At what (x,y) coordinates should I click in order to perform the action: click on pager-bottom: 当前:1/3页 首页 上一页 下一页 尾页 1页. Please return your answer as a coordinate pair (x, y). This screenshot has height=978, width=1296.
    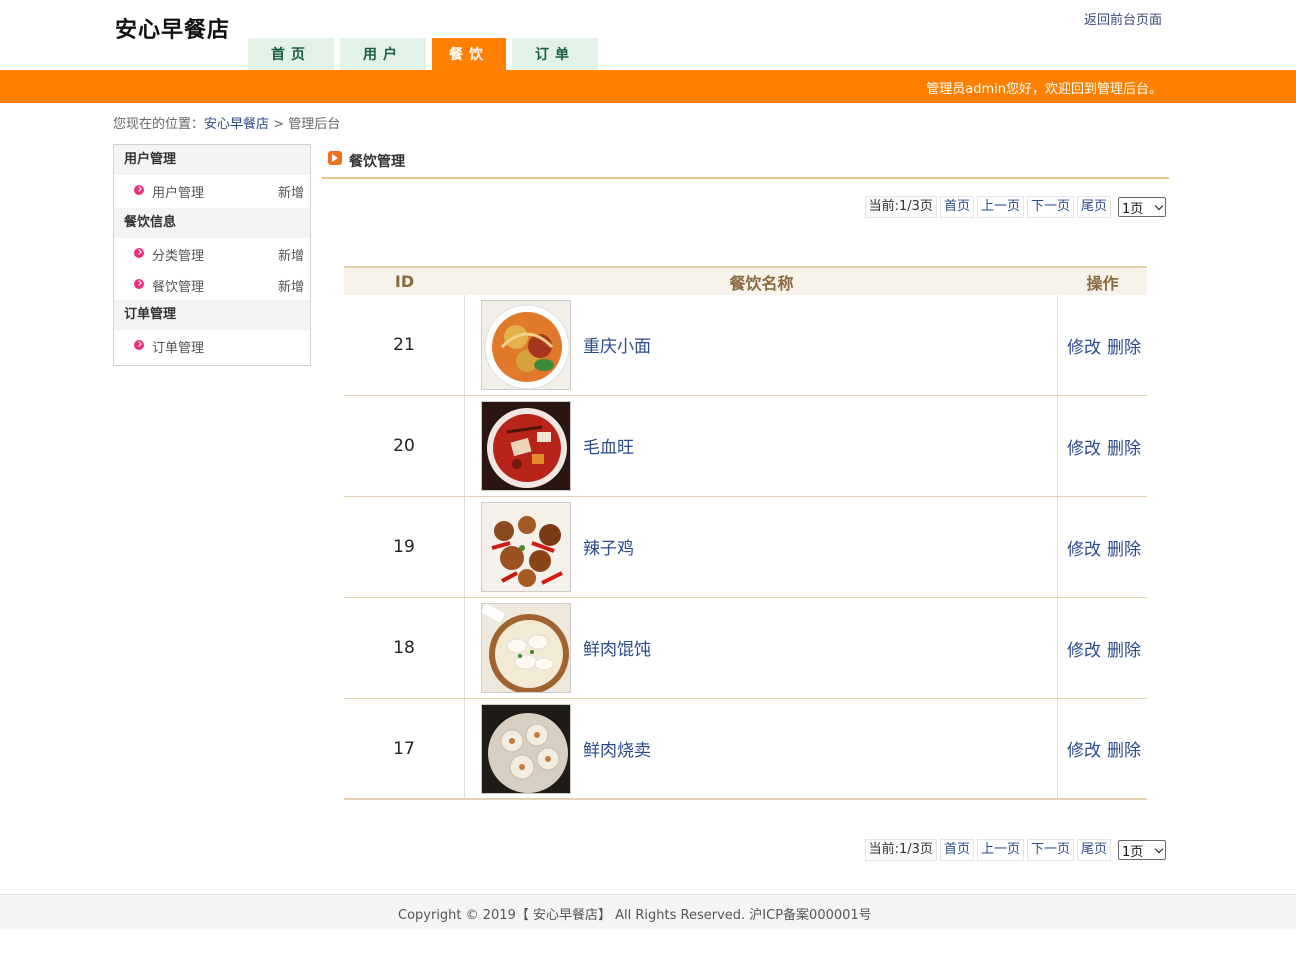
    Looking at the image, I should click on (1014, 850).